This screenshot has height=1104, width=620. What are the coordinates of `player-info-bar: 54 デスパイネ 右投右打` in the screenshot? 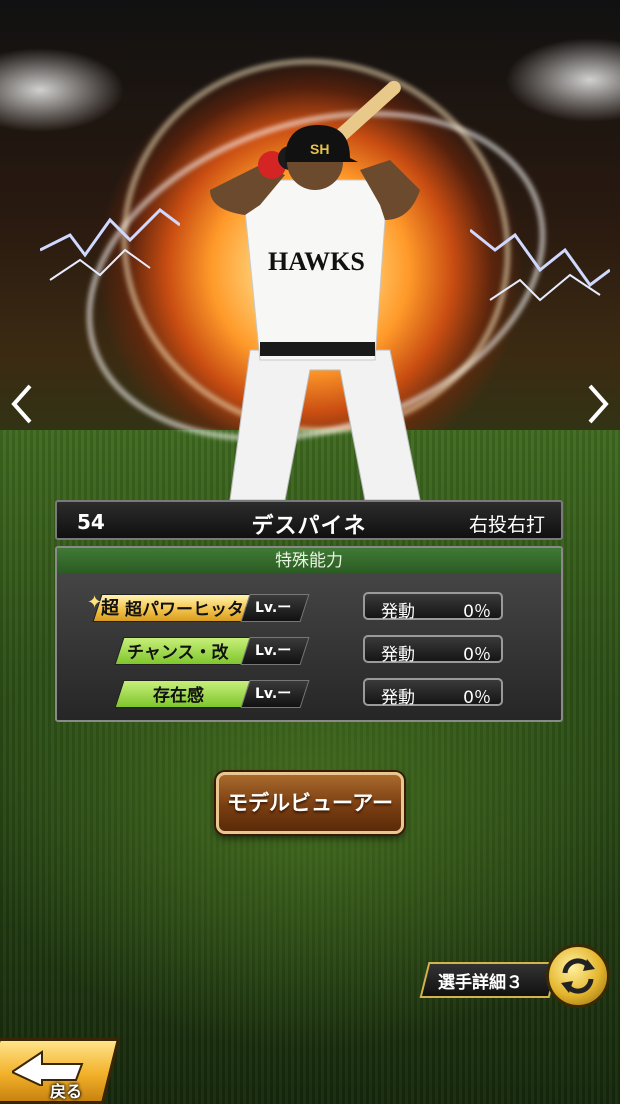 It's located at (309, 520).